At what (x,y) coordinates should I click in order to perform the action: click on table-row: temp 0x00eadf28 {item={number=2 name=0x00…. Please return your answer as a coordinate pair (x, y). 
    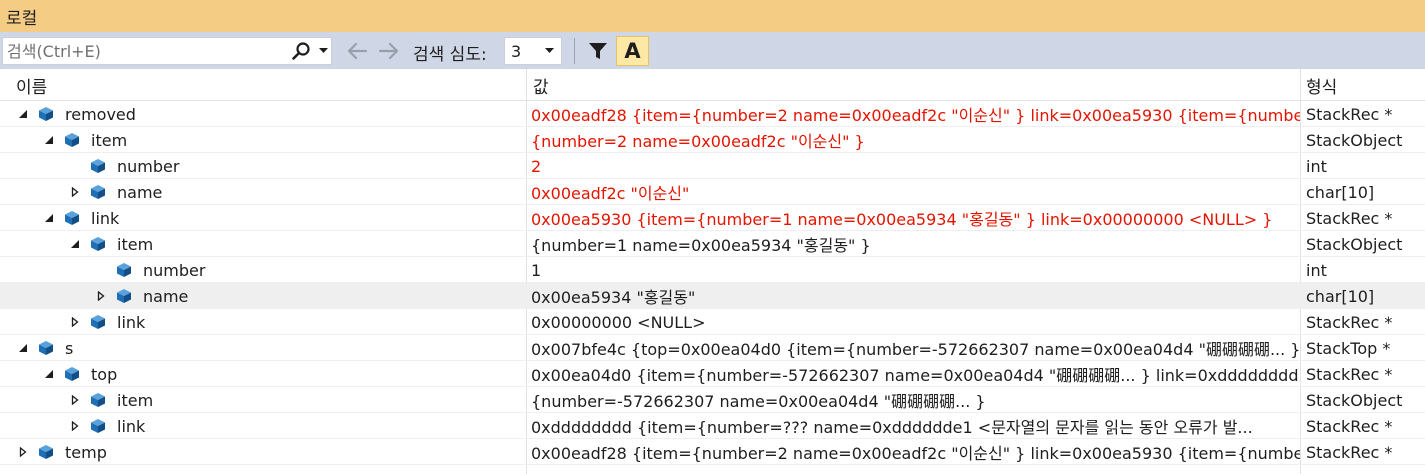
    Looking at the image, I should click on (712, 452).